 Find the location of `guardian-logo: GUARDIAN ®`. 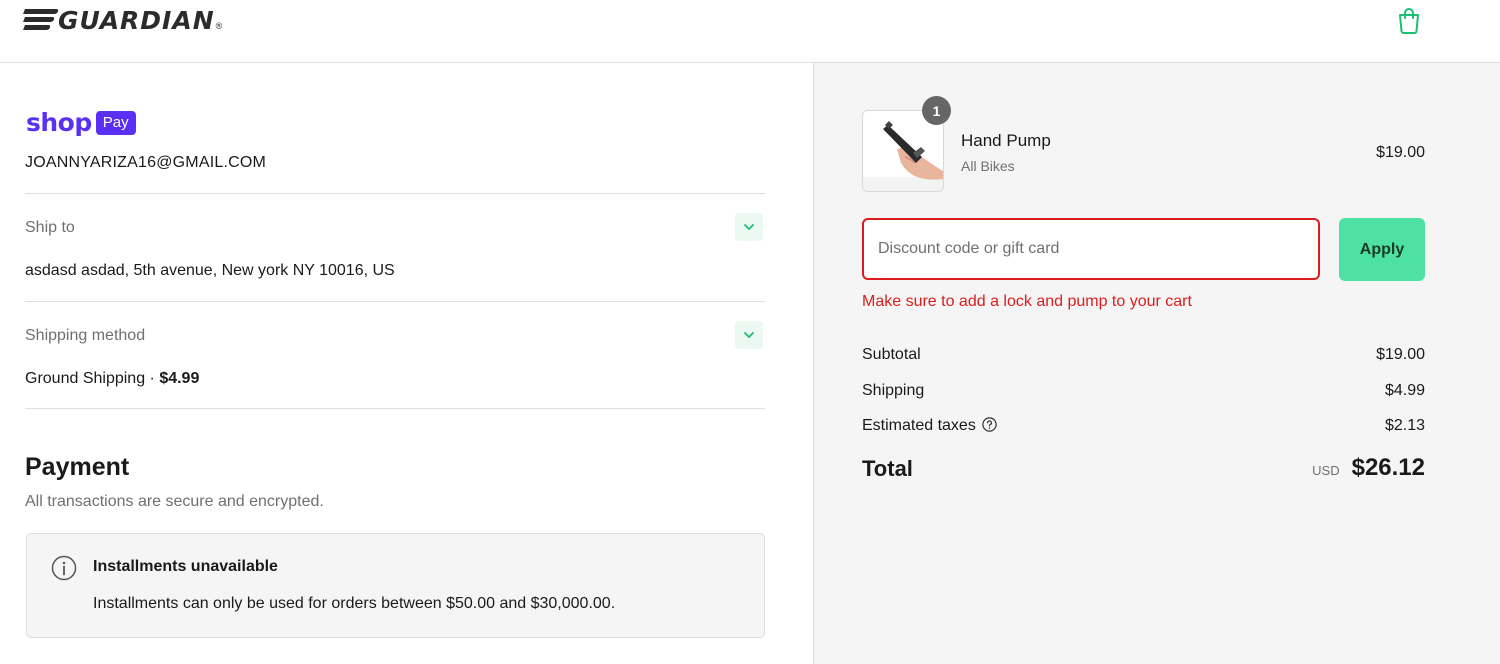

guardian-logo: GUARDIAN ® is located at coordinates (123, 20).